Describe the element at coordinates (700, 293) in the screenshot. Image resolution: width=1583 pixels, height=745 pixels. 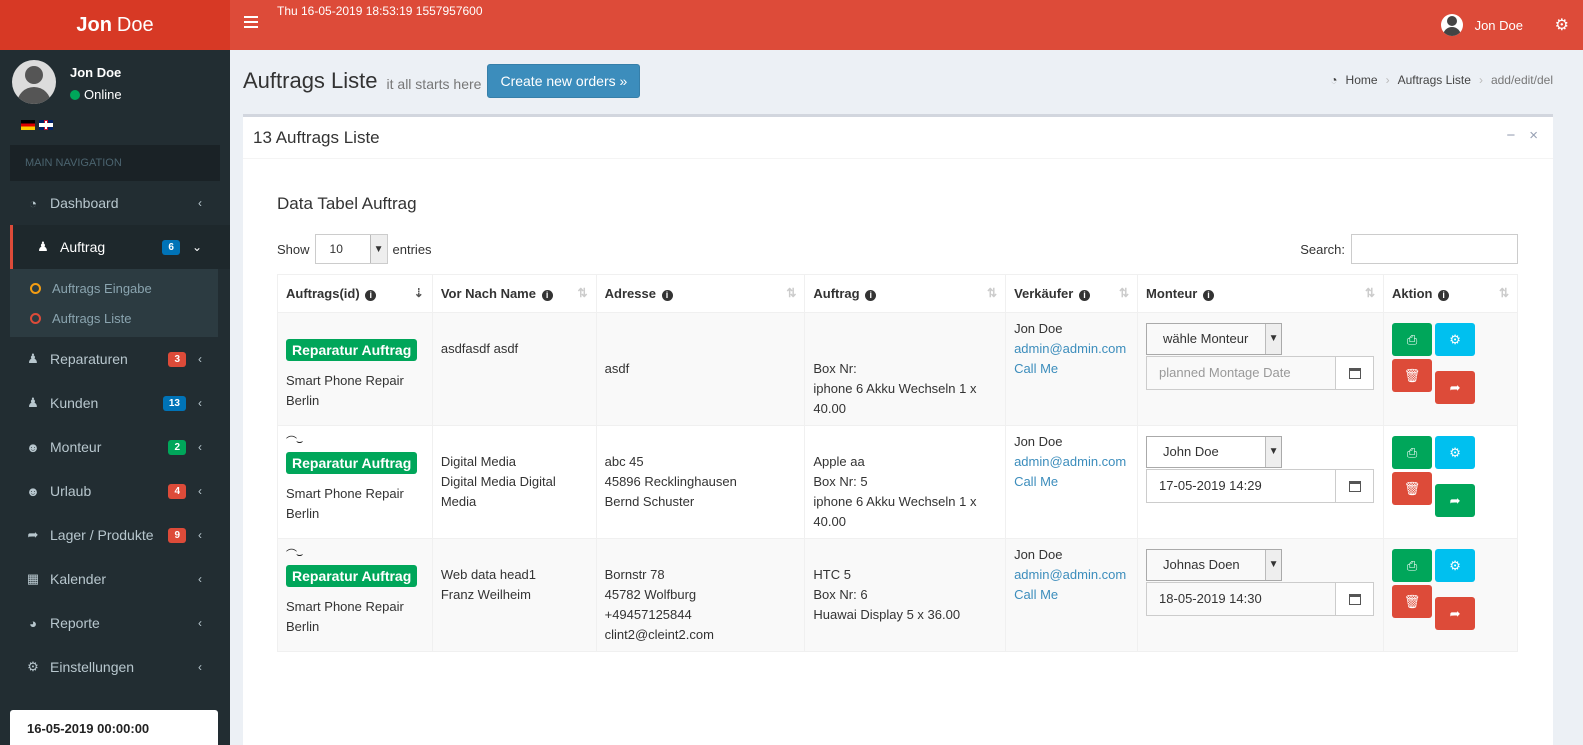
I see `column-header-address: Adresse i ⇅` at that location.